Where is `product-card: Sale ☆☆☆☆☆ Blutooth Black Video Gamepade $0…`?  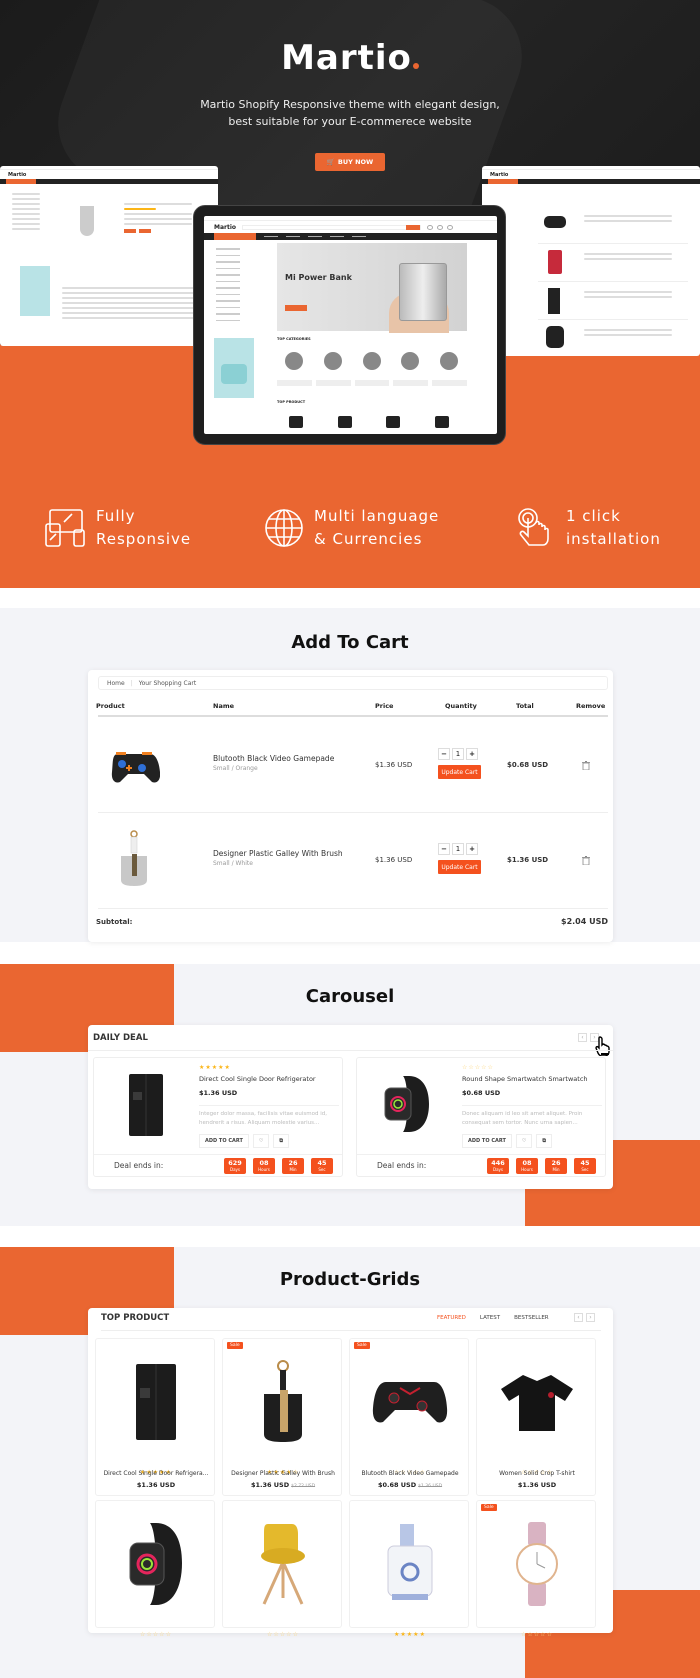
product-card: Sale ☆☆☆☆☆ Blutooth Black Video Gamepade $0… is located at coordinates (409, 1417).